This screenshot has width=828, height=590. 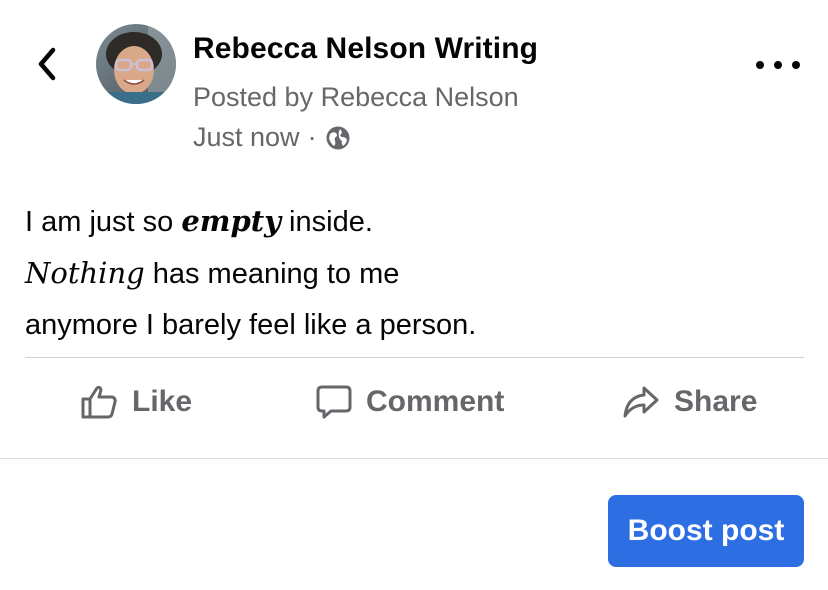 I want to click on page-name: Rebecca Nelson Writing, so click(x=365, y=49).